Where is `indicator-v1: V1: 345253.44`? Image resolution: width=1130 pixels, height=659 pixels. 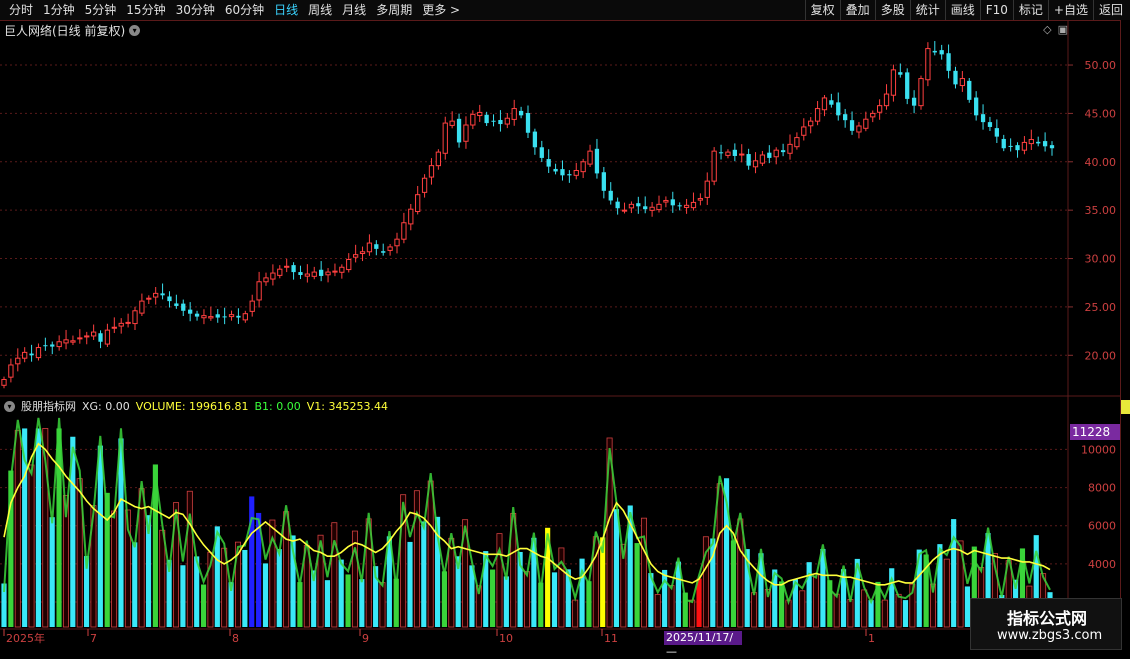 indicator-v1: V1: 345253.44 is located at coordinates (347, 406).